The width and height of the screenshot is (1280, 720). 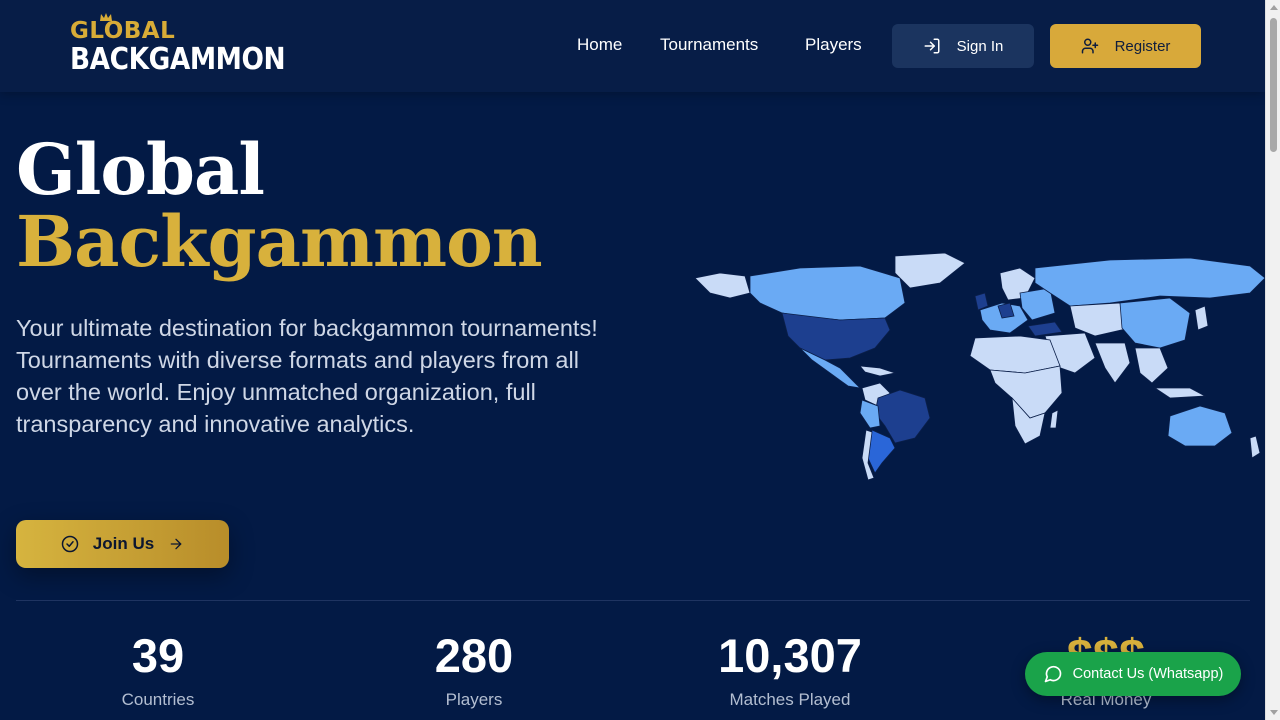 I want to click on register-button: Register, so click(x=1125, y=46).